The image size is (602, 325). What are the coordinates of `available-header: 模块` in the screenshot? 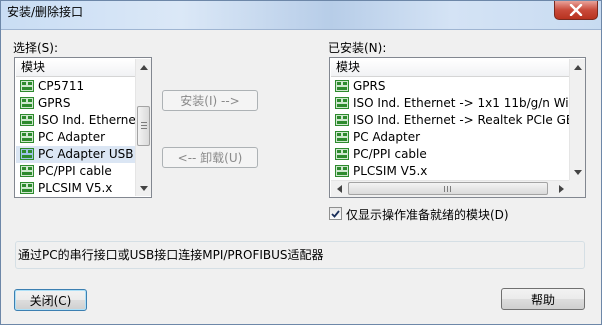 It's located at (75, 68).